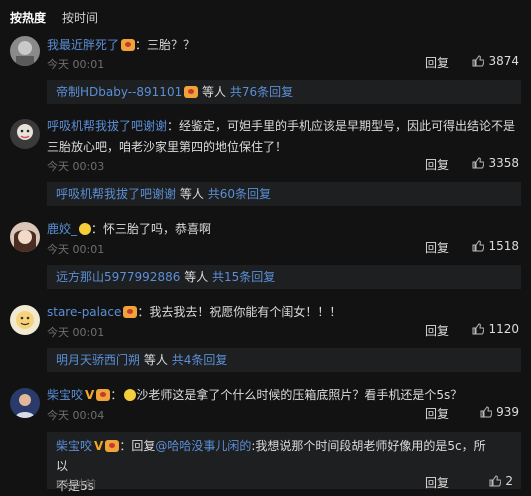 This screenshot has width=531, height=496. I want to click on comment-username: stare-palace, so click(84, 312).